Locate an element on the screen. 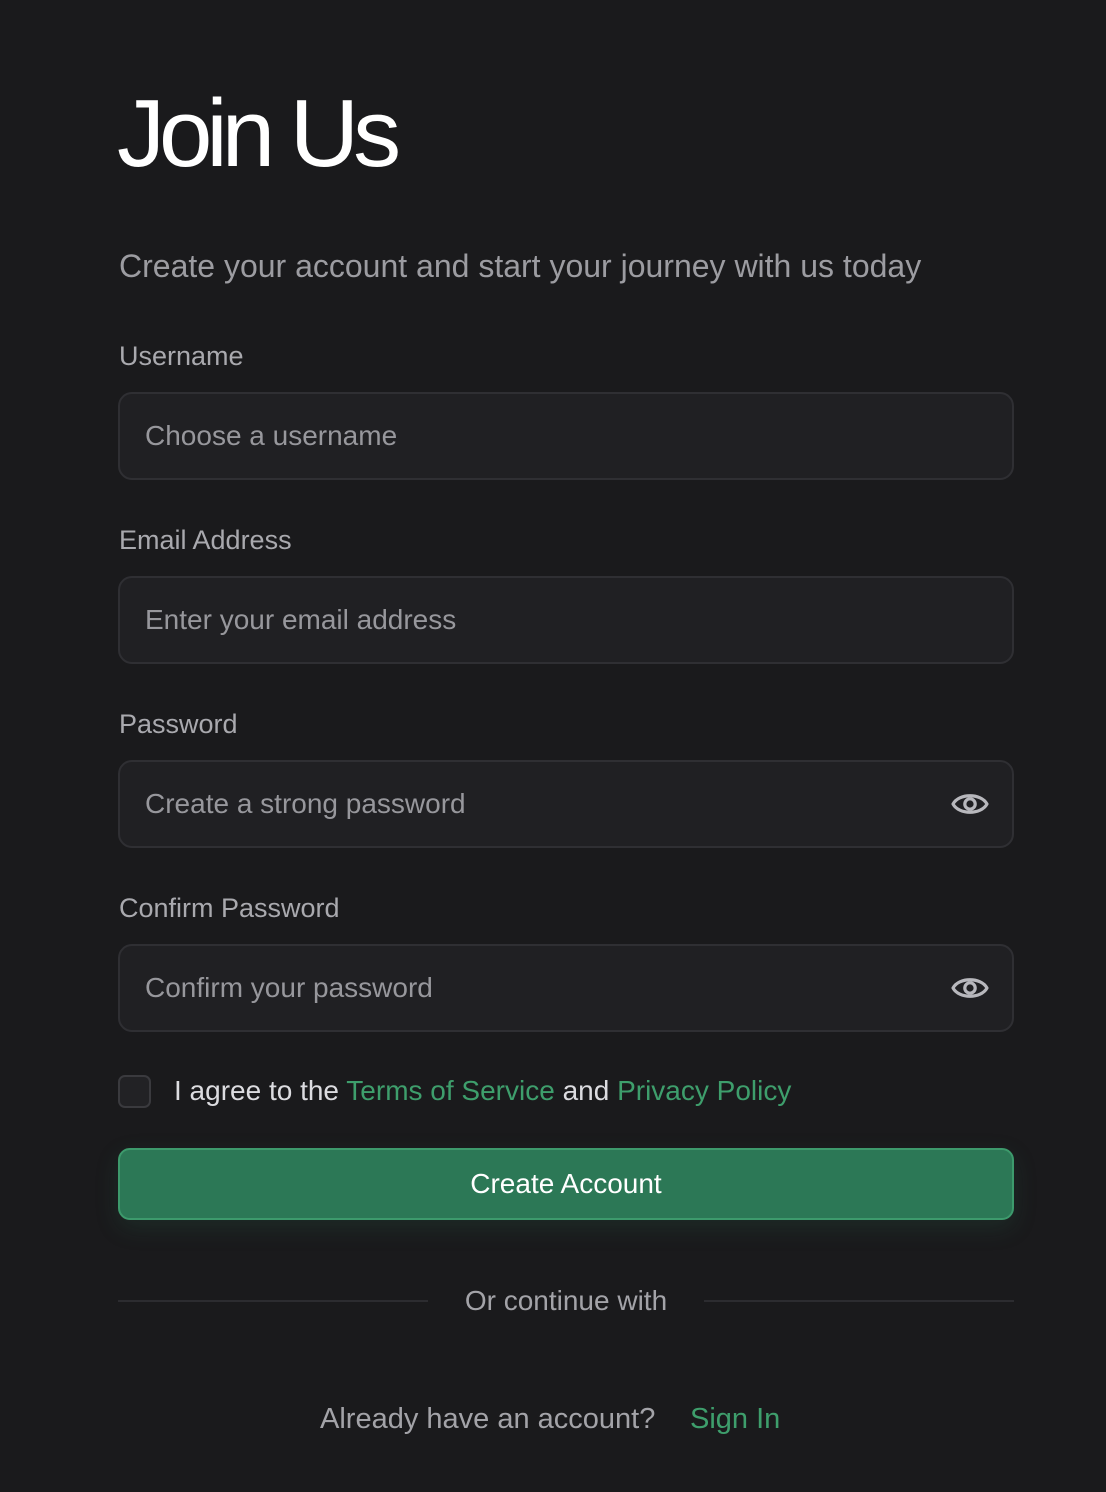  email-label: Email Address is located at coordinates (205, 540).